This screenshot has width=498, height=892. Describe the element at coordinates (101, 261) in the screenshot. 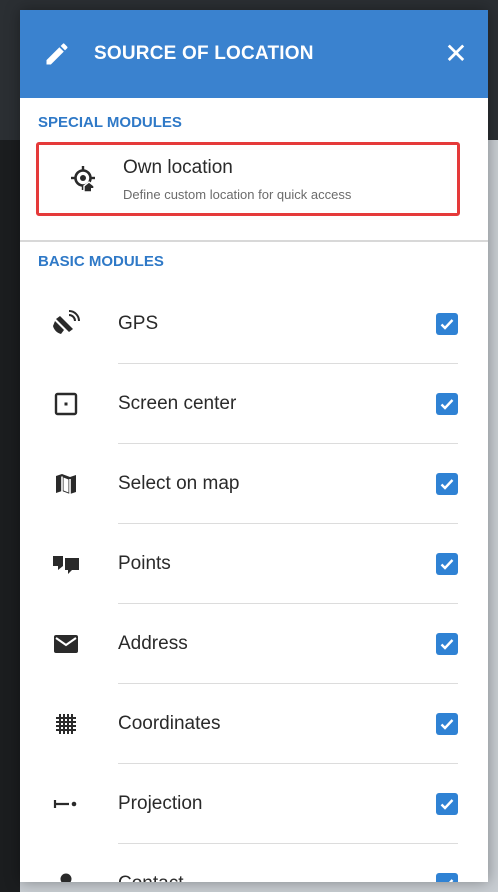

I see `basic-modules-label: BASIC MODULES` at that location.